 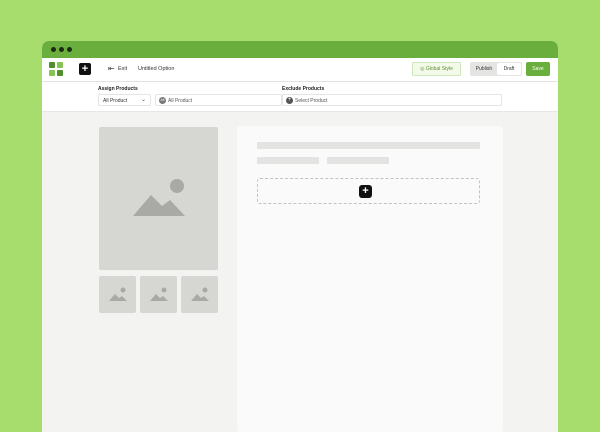 I want to click on close-dot, so click(x=53, y=49).